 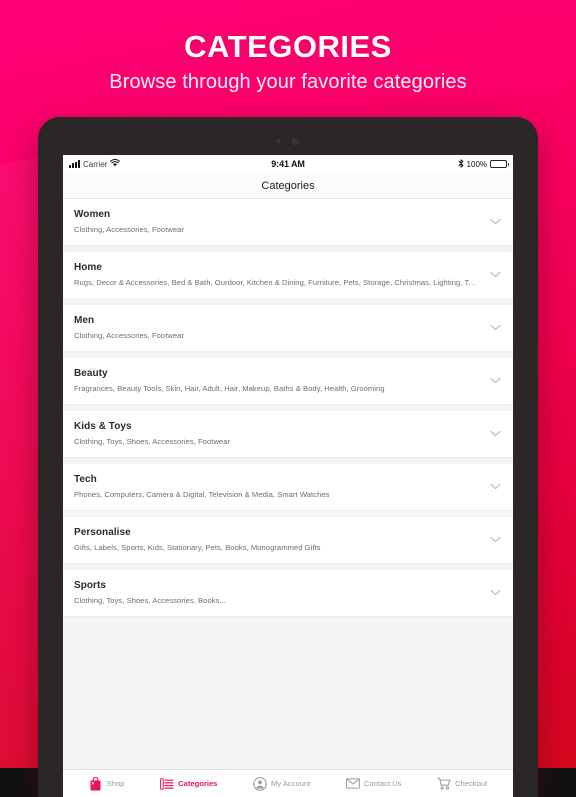 I want to click on proximity-sensor-icon, so click(x=279, y=141).